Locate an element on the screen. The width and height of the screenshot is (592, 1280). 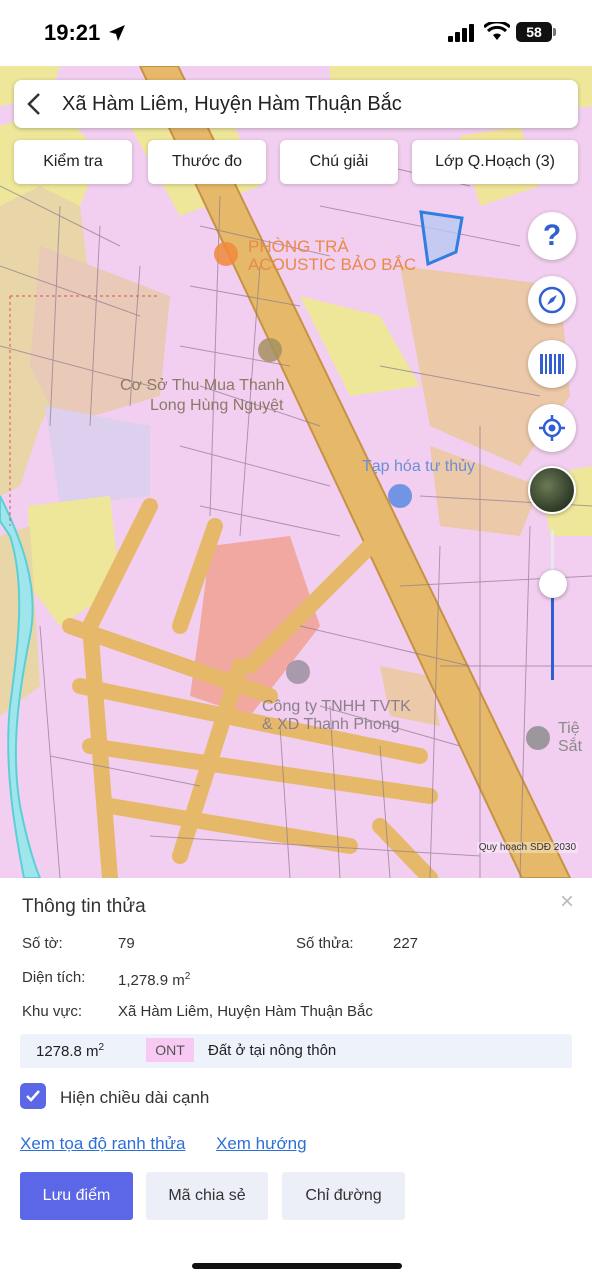
map-label-edge-line2: Sắt is located at coordinates (570, 746).